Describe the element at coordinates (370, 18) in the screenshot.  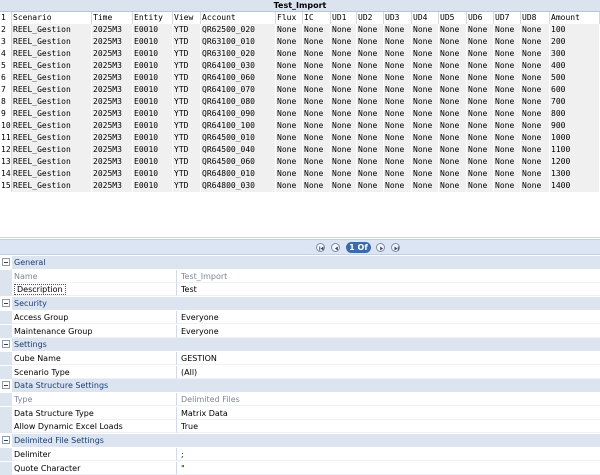
I see `grid-header-cell: UD2` at that location.